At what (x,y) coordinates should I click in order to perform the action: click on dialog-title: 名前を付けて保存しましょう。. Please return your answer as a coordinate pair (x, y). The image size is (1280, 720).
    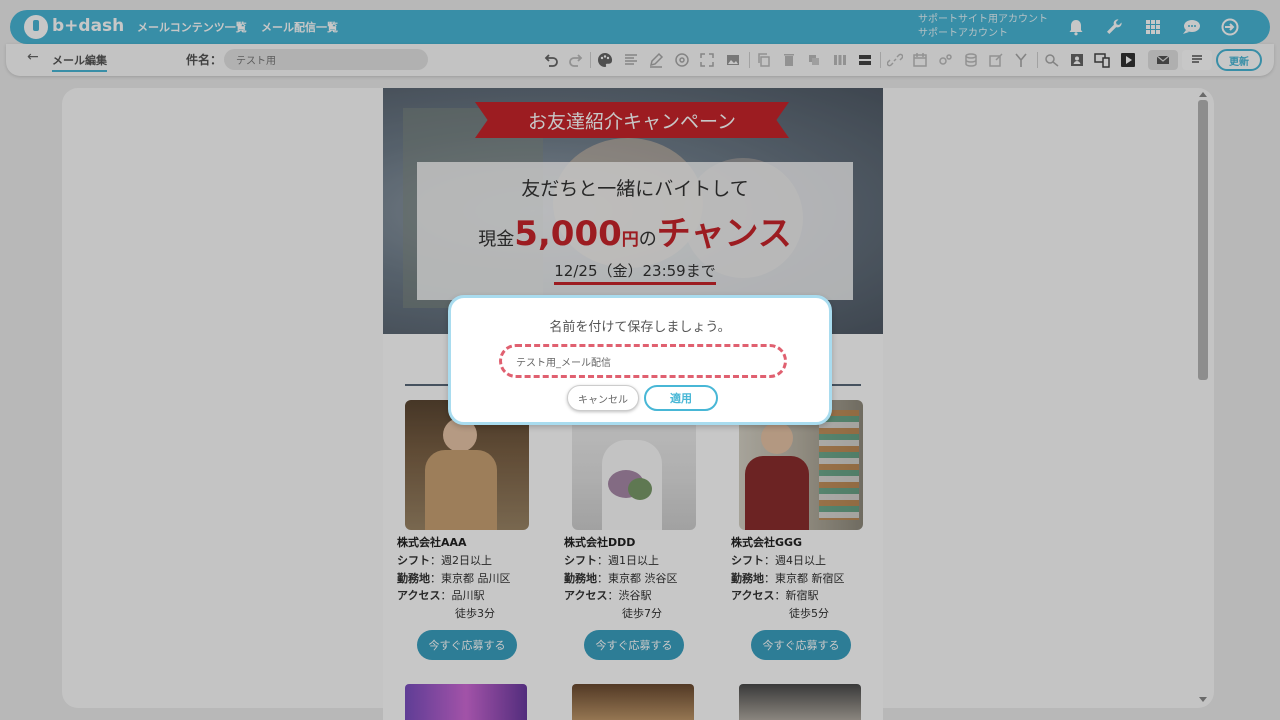
    Looking at the image, I should click on (640, 327).